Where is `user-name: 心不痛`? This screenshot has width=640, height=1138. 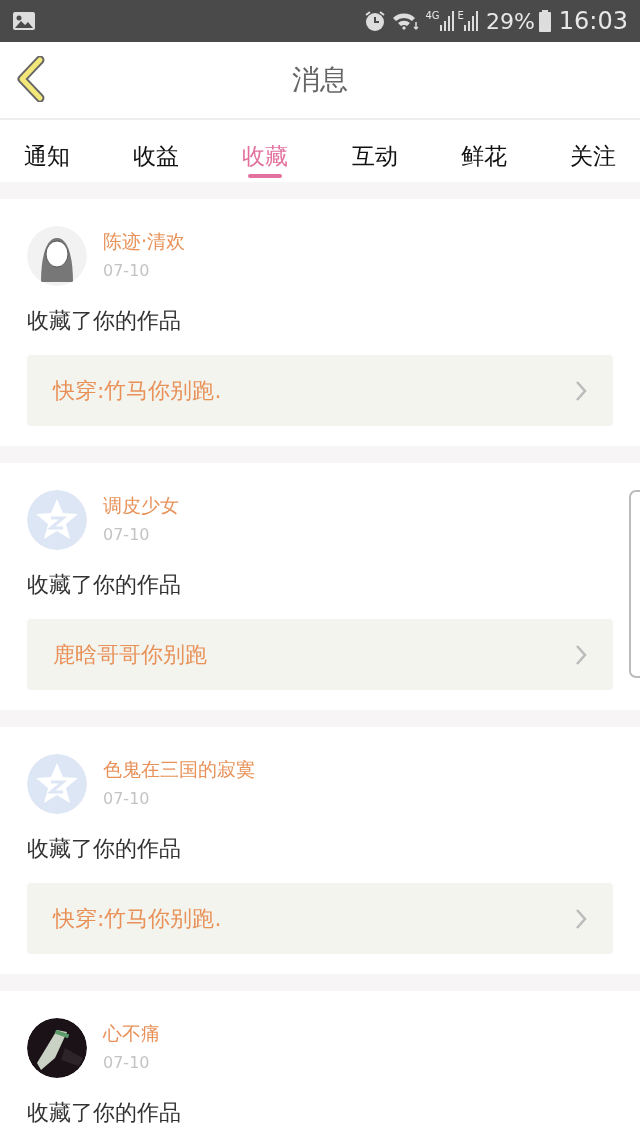 user-name: 心不痛 is located at coordinates (131, 1033).